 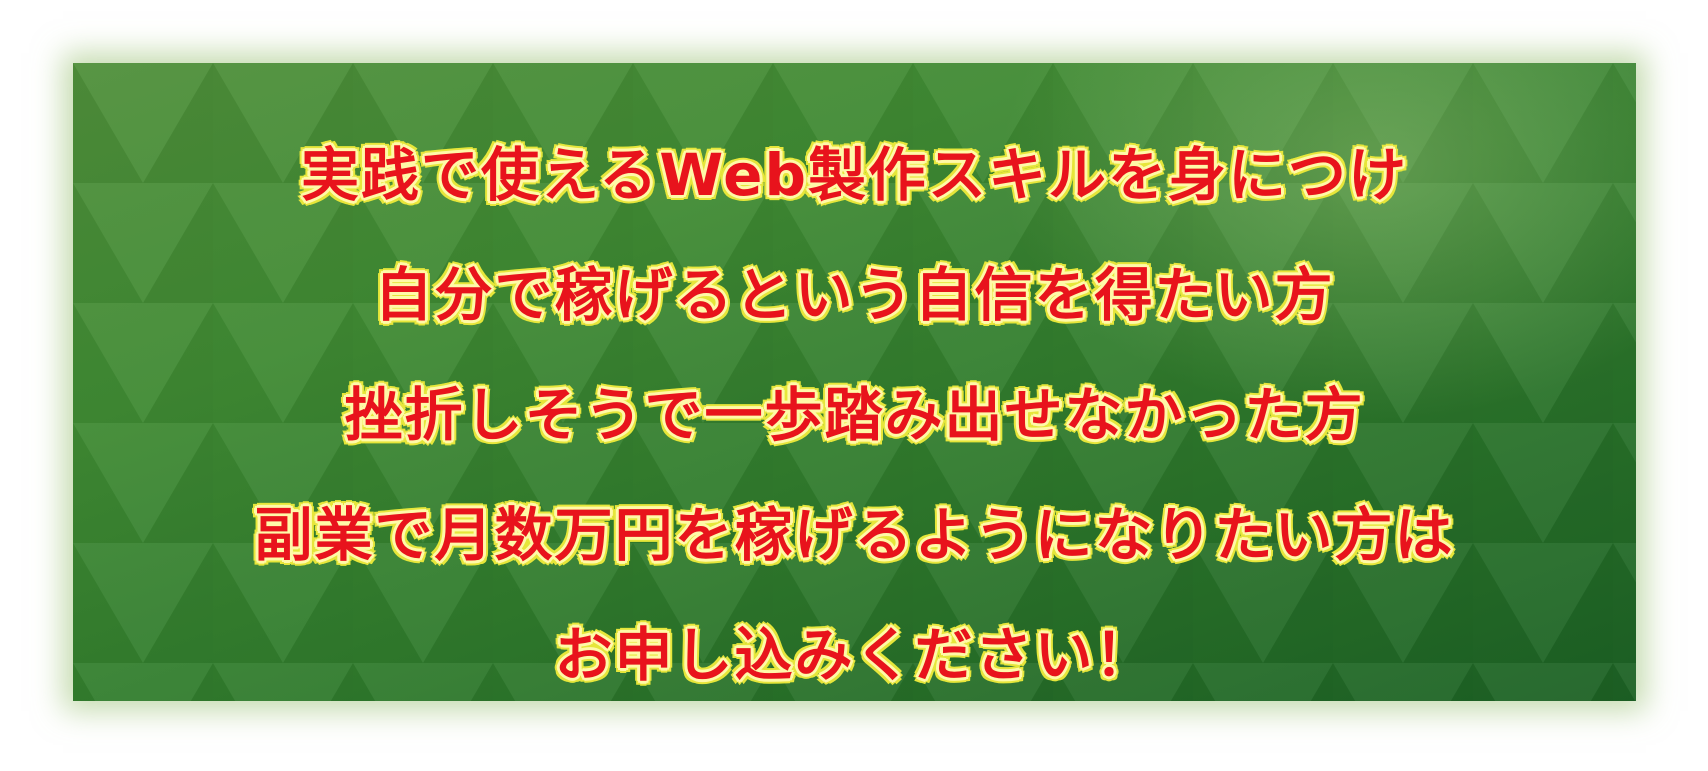 What do you see at coordinates (854, 655) in the screenshot?
I see `message-line-5: お申し込みください！` at bounding box center [854, 655].